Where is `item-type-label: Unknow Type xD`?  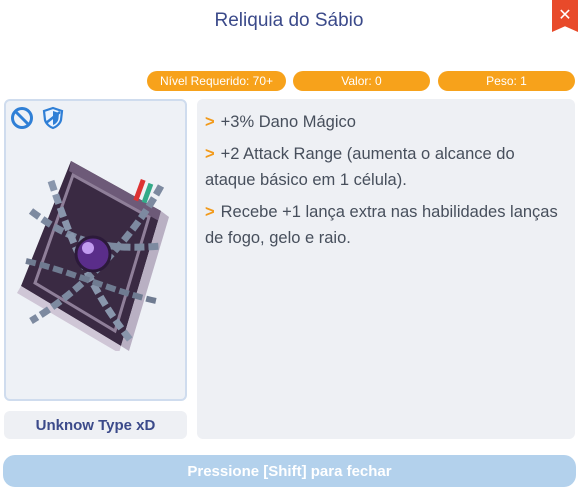 item-type-label: Unknow Type xD is located at coordinates (95, 425).